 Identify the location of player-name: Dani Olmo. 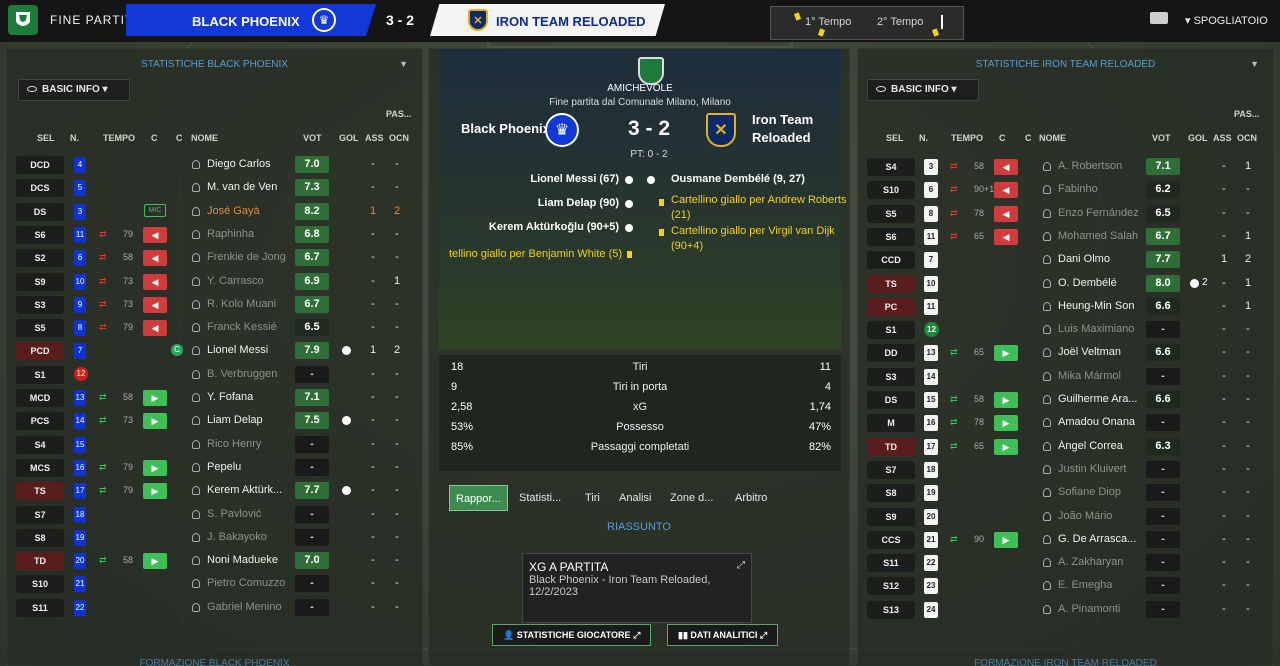
(1103, 259).